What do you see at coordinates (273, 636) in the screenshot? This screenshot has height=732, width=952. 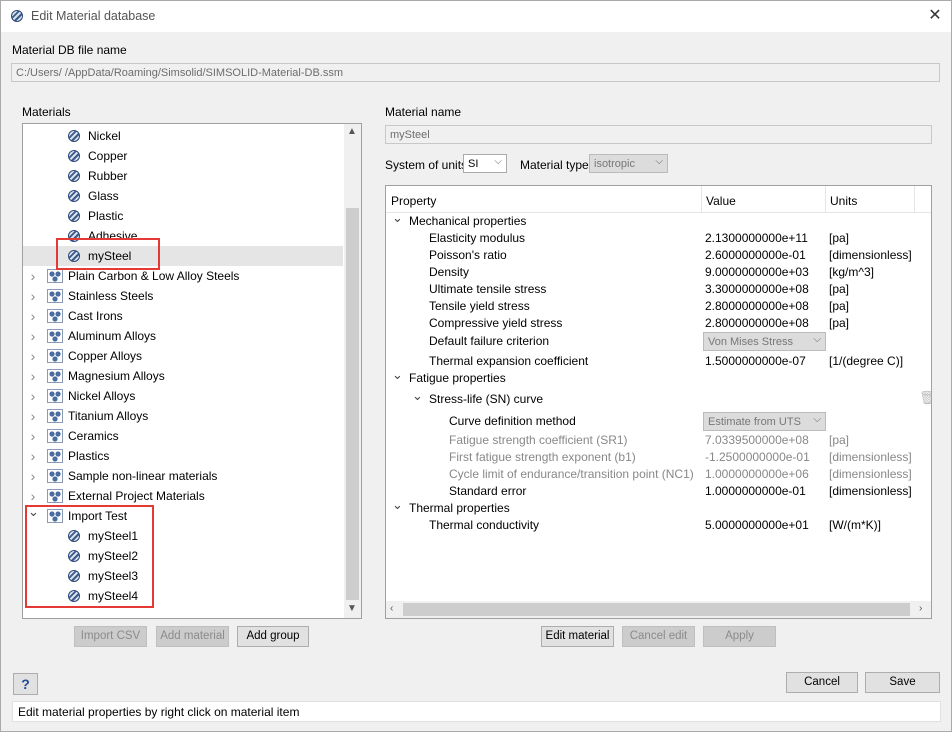 I see `add-group-button: Add group` at bounding box center [273, 636].